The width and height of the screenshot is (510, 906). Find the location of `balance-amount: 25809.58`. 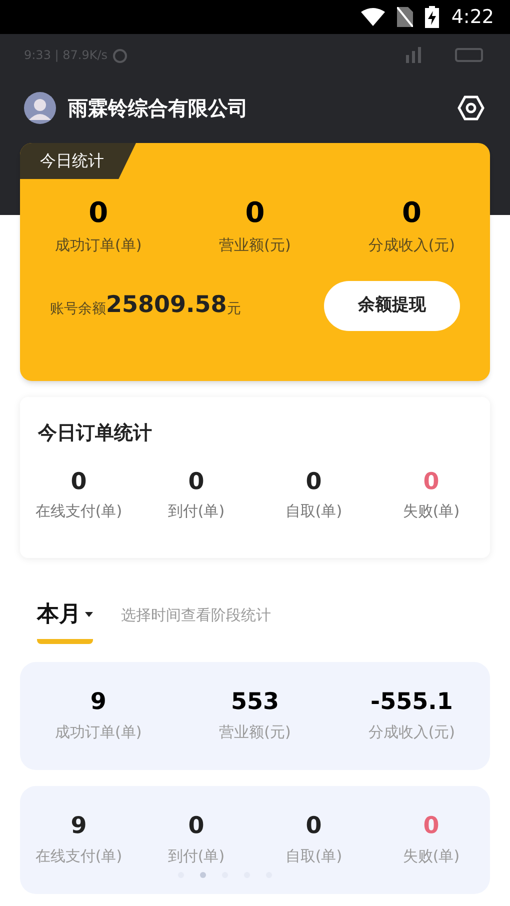

balance-amount: 25809.58 is located at coordinates (166, 305).